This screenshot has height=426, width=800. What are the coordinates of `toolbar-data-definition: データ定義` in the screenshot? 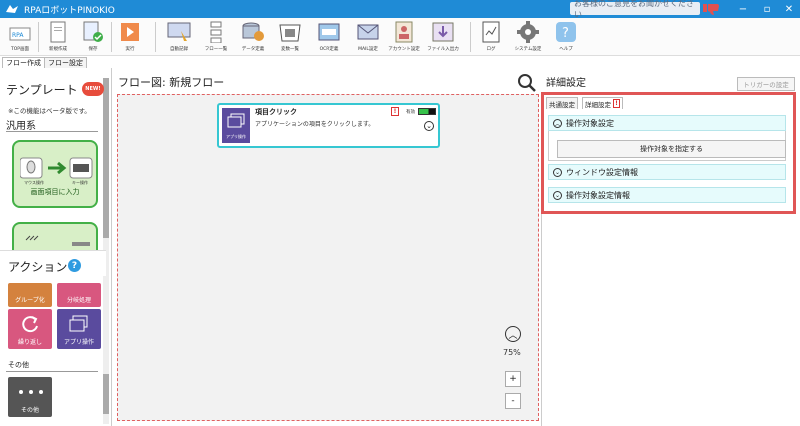 It's located at (253, 38).